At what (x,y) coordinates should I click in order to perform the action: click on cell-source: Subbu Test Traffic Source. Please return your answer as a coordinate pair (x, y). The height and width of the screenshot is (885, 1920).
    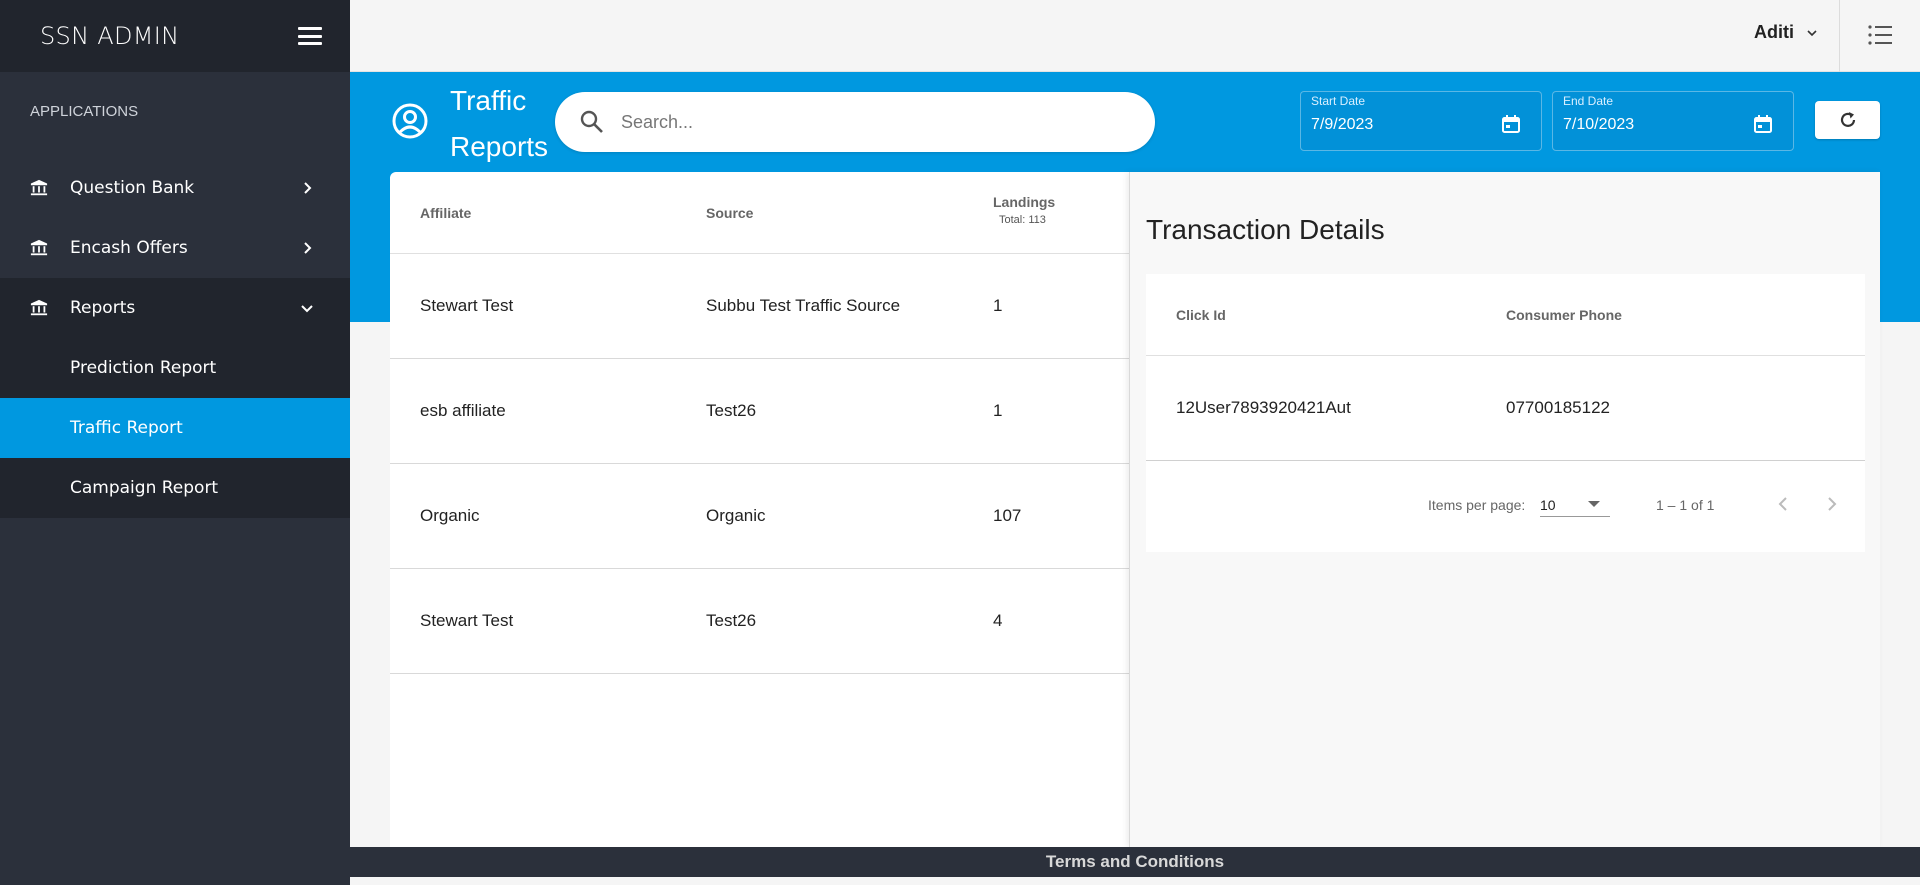
    Looking at the image, I should click on (803, 305).